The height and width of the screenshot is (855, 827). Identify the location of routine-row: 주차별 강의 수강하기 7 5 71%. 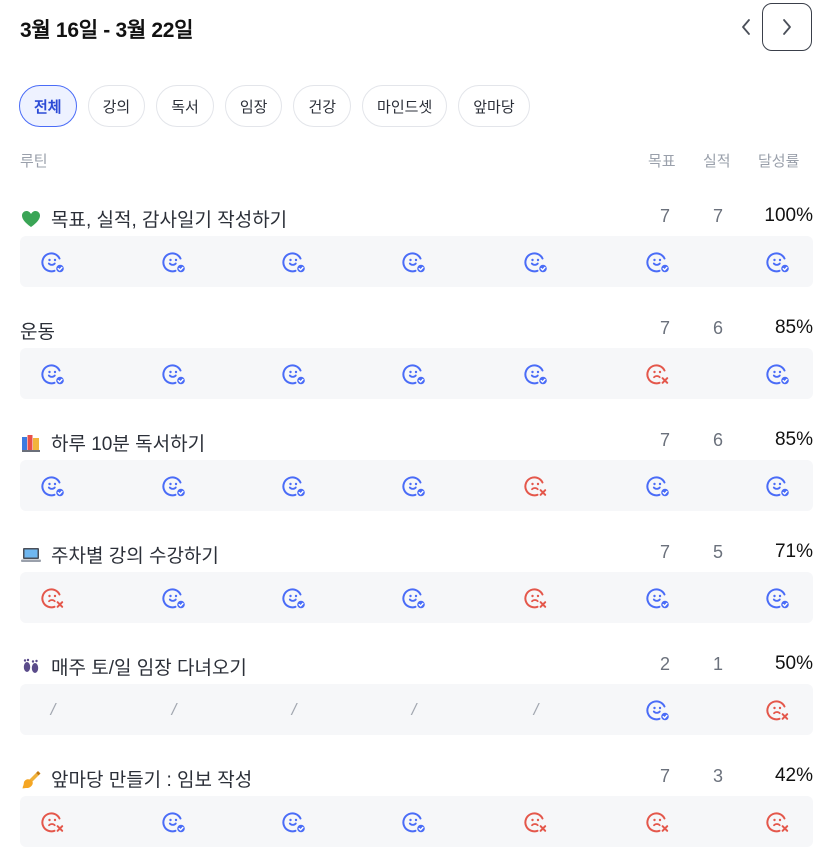
(416, 577).